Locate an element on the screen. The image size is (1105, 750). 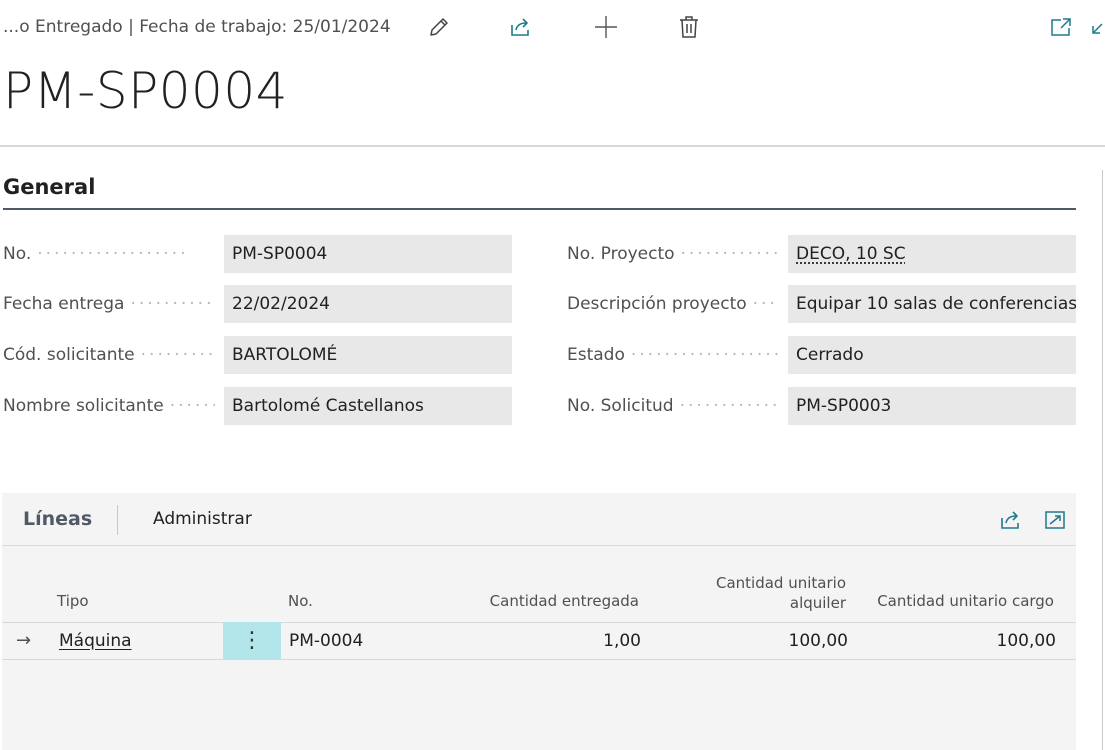
edit-button is located at coordinates (439, 27).